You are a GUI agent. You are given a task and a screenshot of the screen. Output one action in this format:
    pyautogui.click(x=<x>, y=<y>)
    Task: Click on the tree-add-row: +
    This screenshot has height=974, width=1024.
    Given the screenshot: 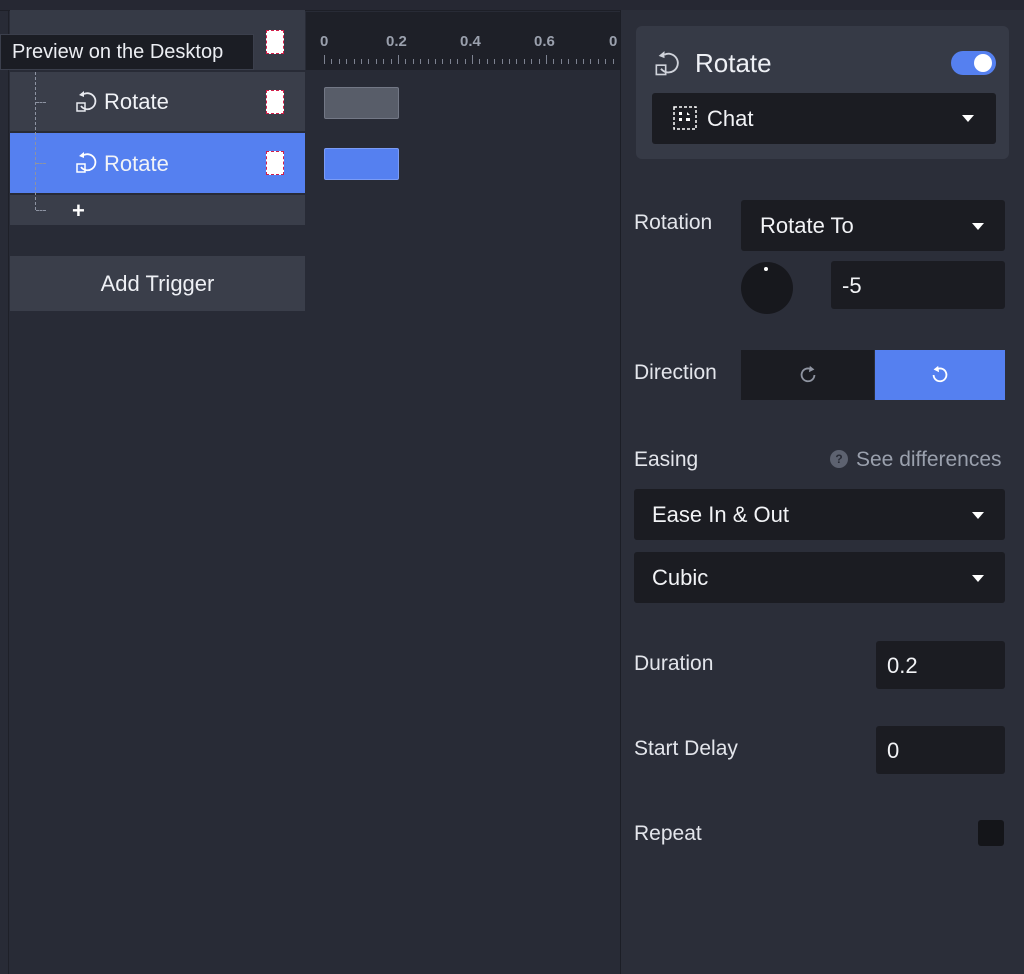 What is the action you would take?
    pyautogui.click(x=157, y=210)
    